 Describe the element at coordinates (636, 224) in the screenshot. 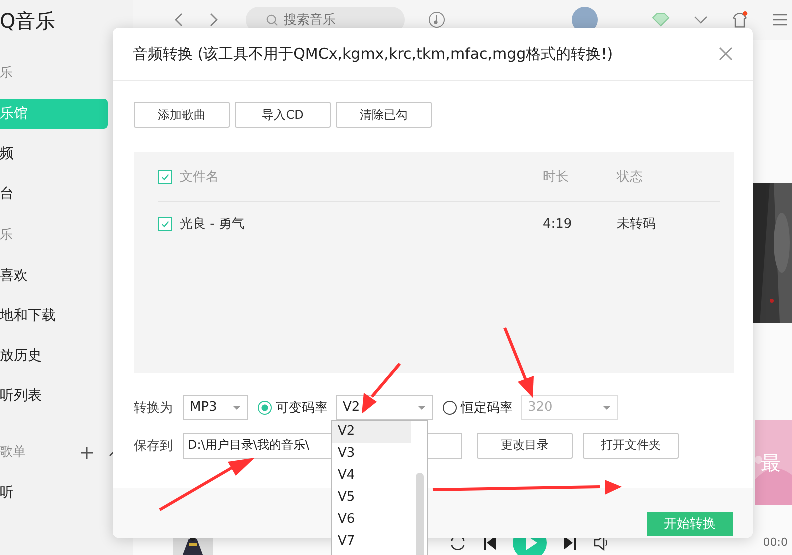

I see `table-cell-text: 未转码` at that location.